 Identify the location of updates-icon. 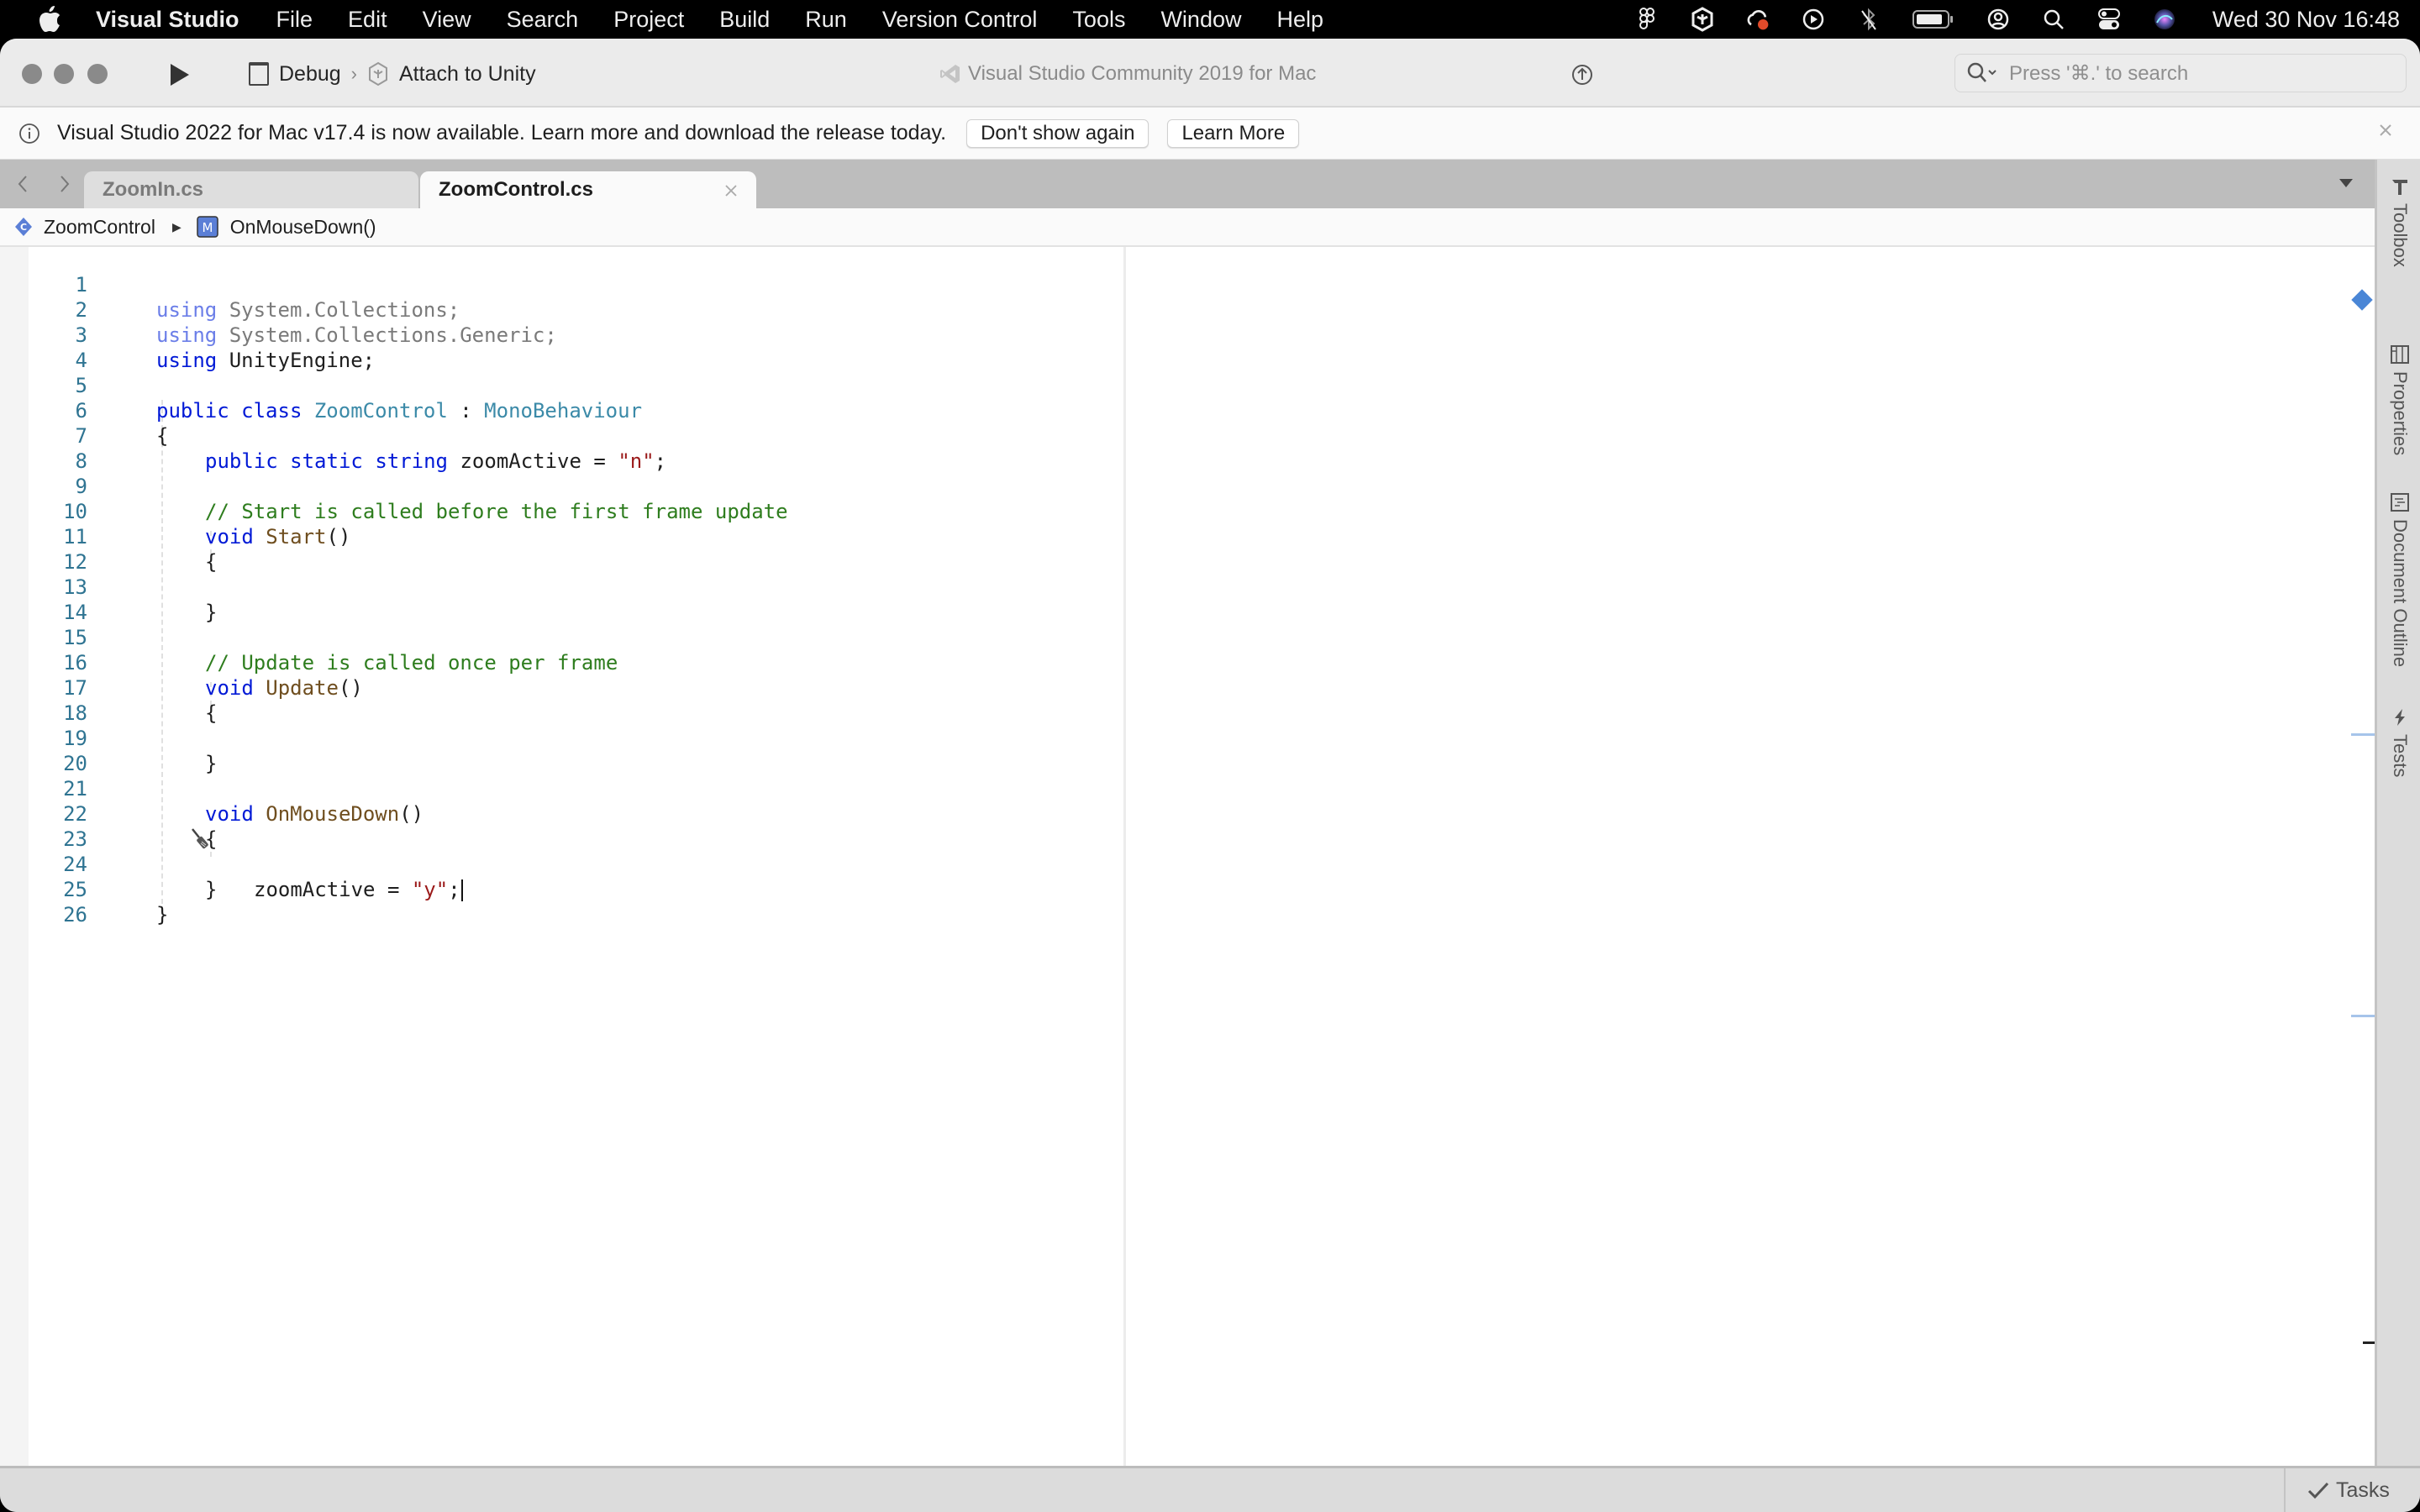
(1582, 75).